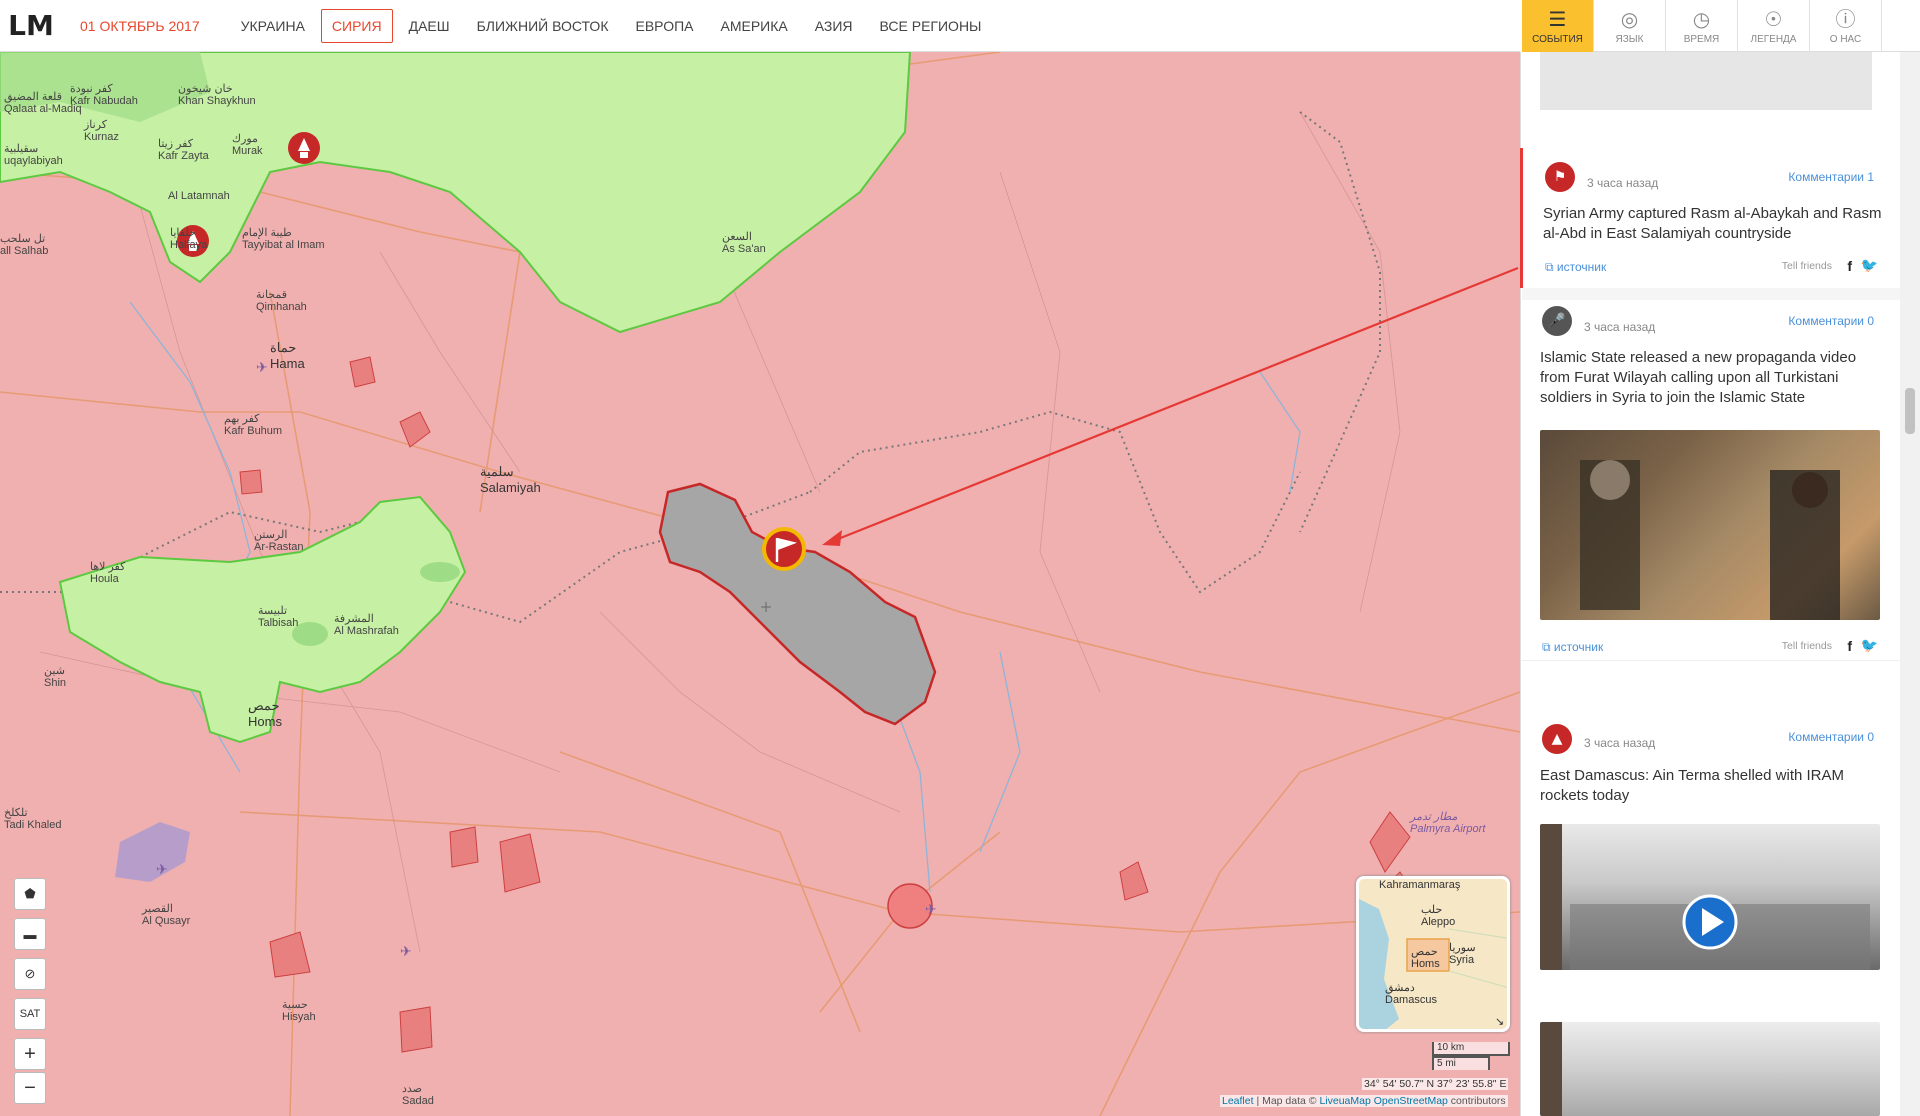  Describe the element at coordinates (1711, 682) in the screenshot. I see `card-separator` at that location.